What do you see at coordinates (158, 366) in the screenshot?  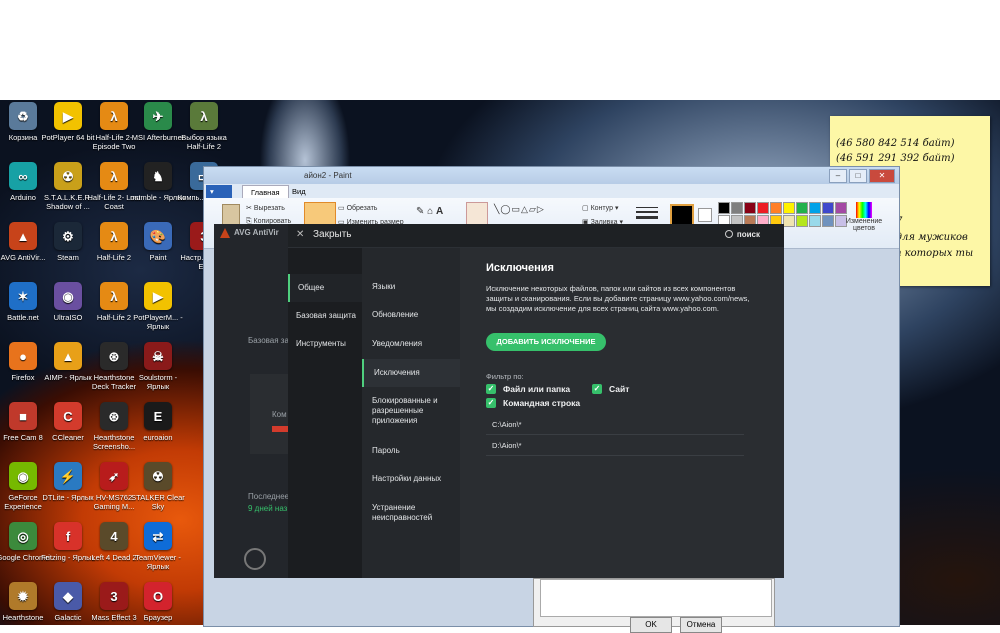 I see `desktop-shortcut: ☠ Soulstorm - Ярлык` at bounding box center [158, 366].